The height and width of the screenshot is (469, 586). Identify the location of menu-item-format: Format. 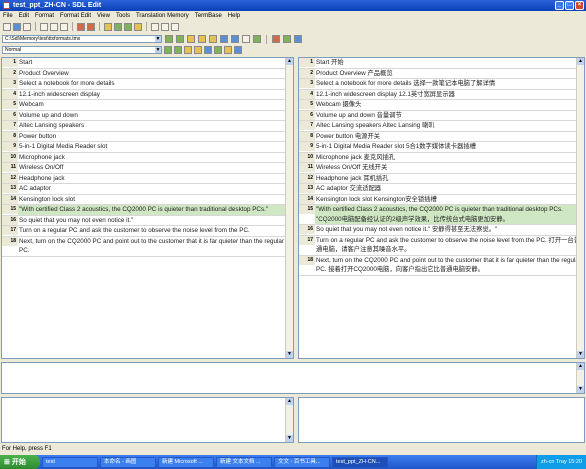
(44, 16).